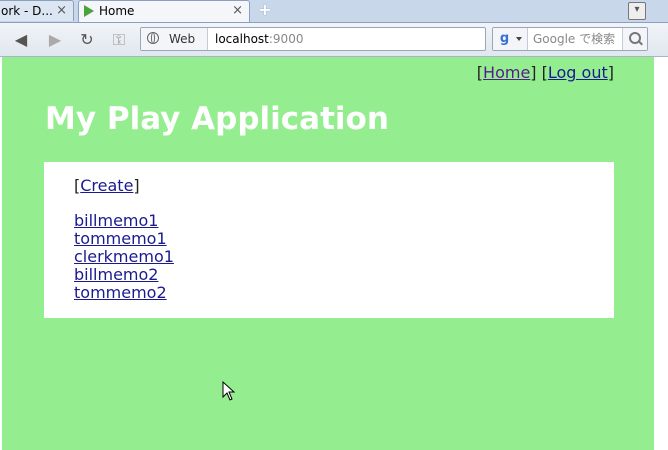 Image resolution: width=668 pixels, height=450 pixels. Describe the element at coordinates (545, 72) in the screenshot. I see `top-nav: [Home] [Log out]` at that location.